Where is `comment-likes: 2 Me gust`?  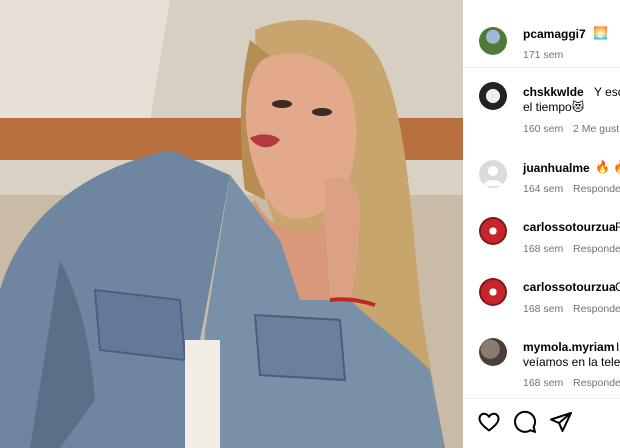
comment-likes: 2 Me gust is located at coordinates (596, 129).